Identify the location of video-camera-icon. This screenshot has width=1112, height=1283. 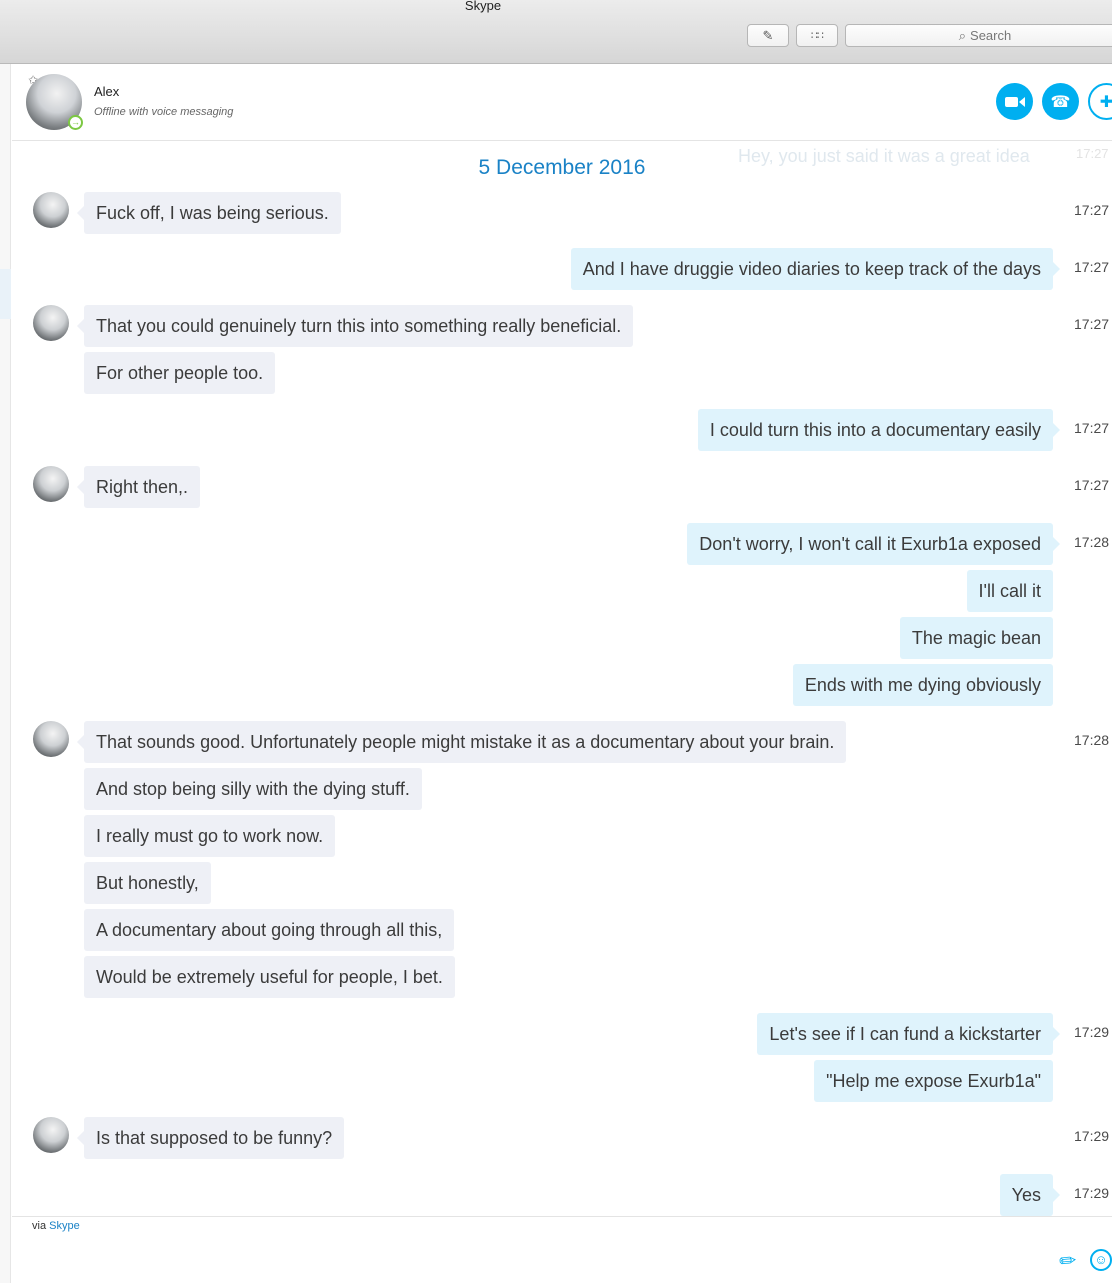
(1014, 101).